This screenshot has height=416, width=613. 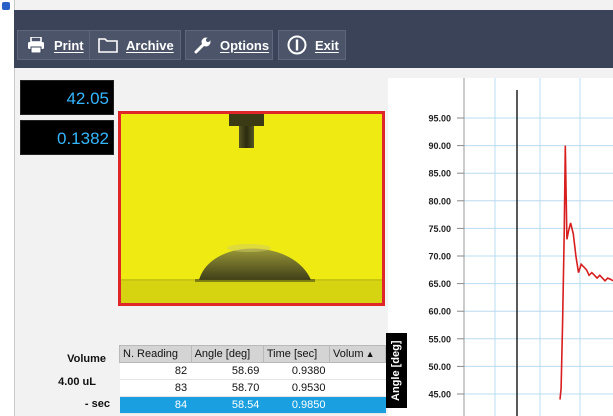 What do you see at coordinates (296, 354) in the screenshot?
I see `col-time: Time [sec]` at bounding box center [296, 354].